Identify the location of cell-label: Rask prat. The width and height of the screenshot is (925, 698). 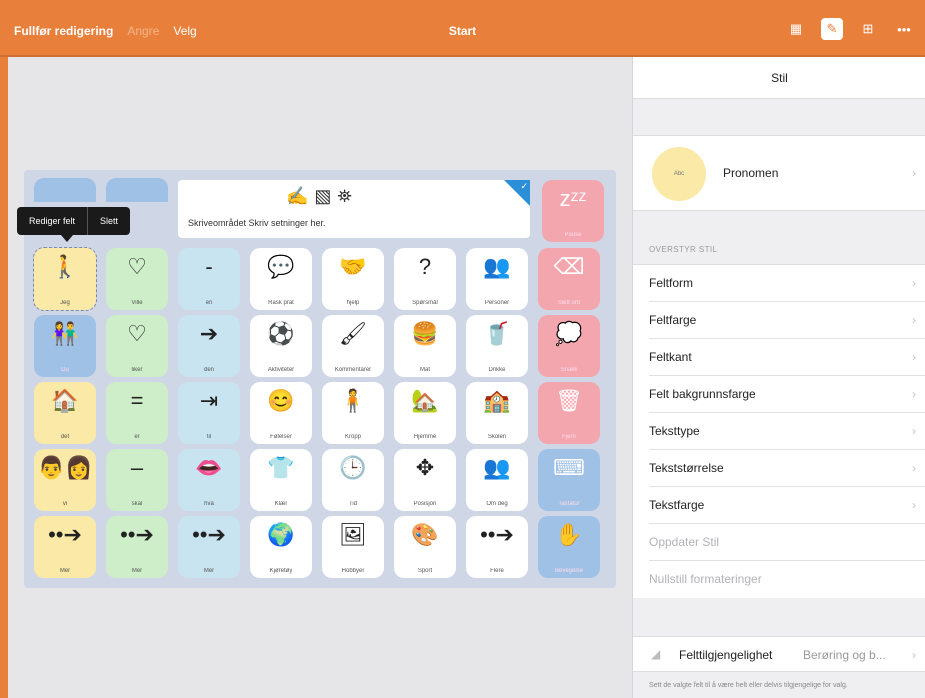
(281, 303).